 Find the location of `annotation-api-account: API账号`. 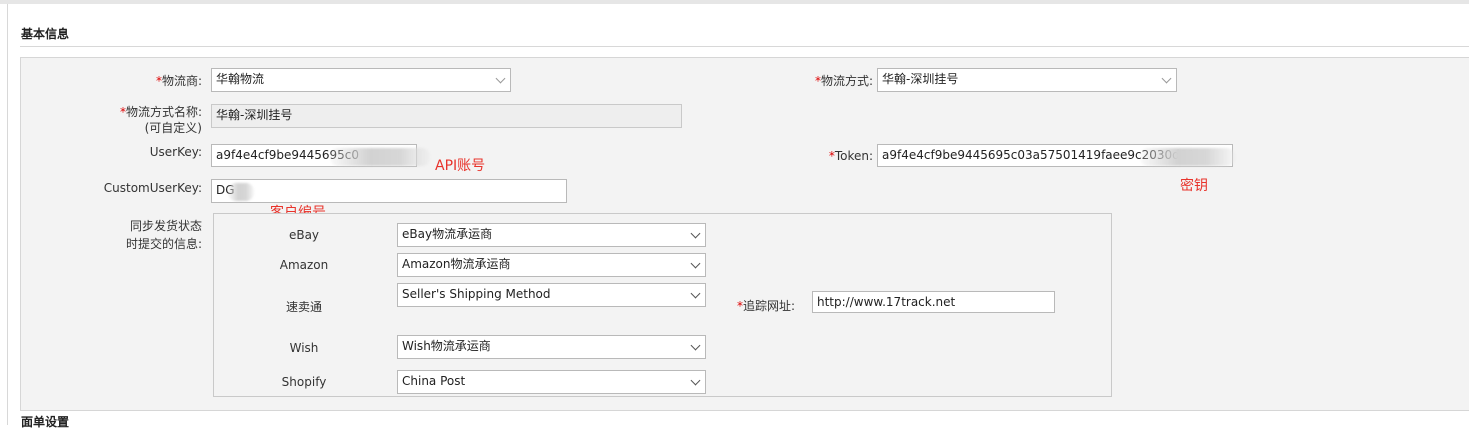

annotation-api-account: API账号 is located at coordinates (460, 166).